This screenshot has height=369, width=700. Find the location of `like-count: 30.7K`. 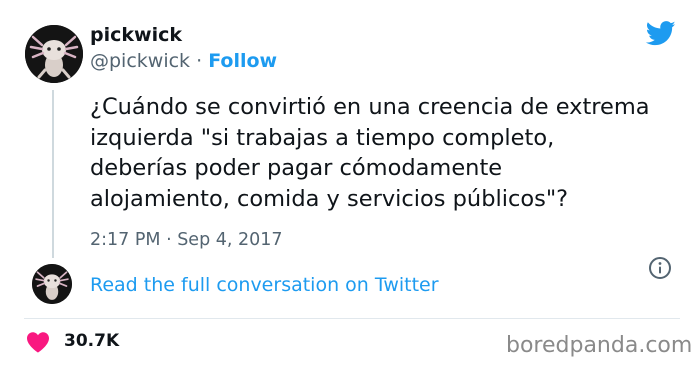

like-count: 30.7K is located at coordinates (92, 341).